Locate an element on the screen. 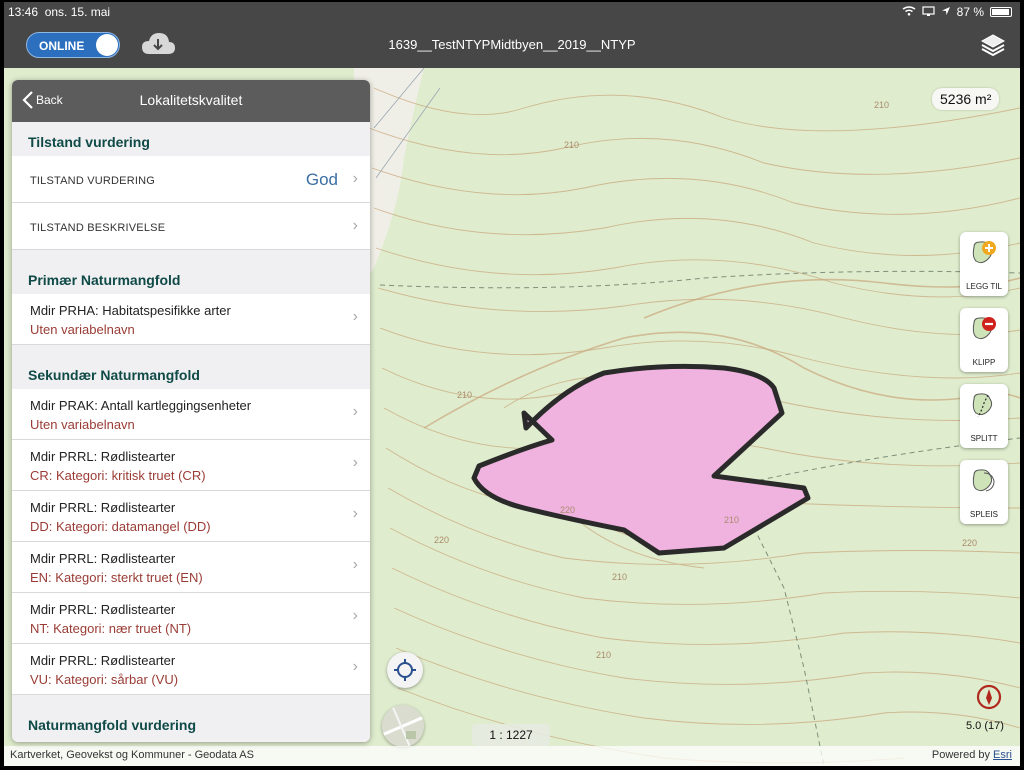  split-area-icon is located at coordinates (984, 406).